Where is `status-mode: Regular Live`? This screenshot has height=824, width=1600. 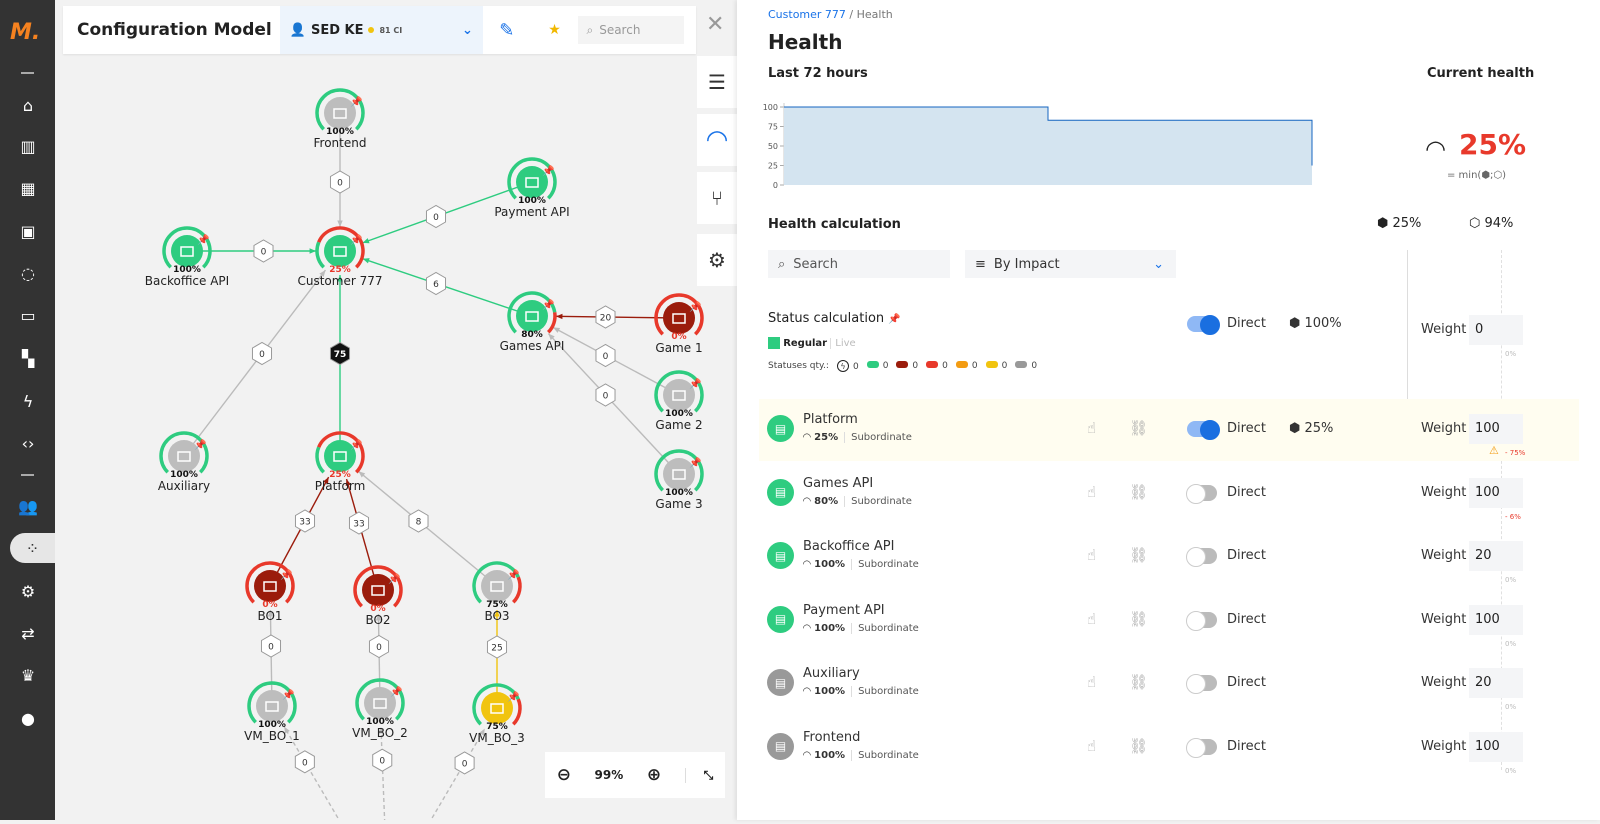
status-mode: Regular Live is located at coordinates (812, 343).